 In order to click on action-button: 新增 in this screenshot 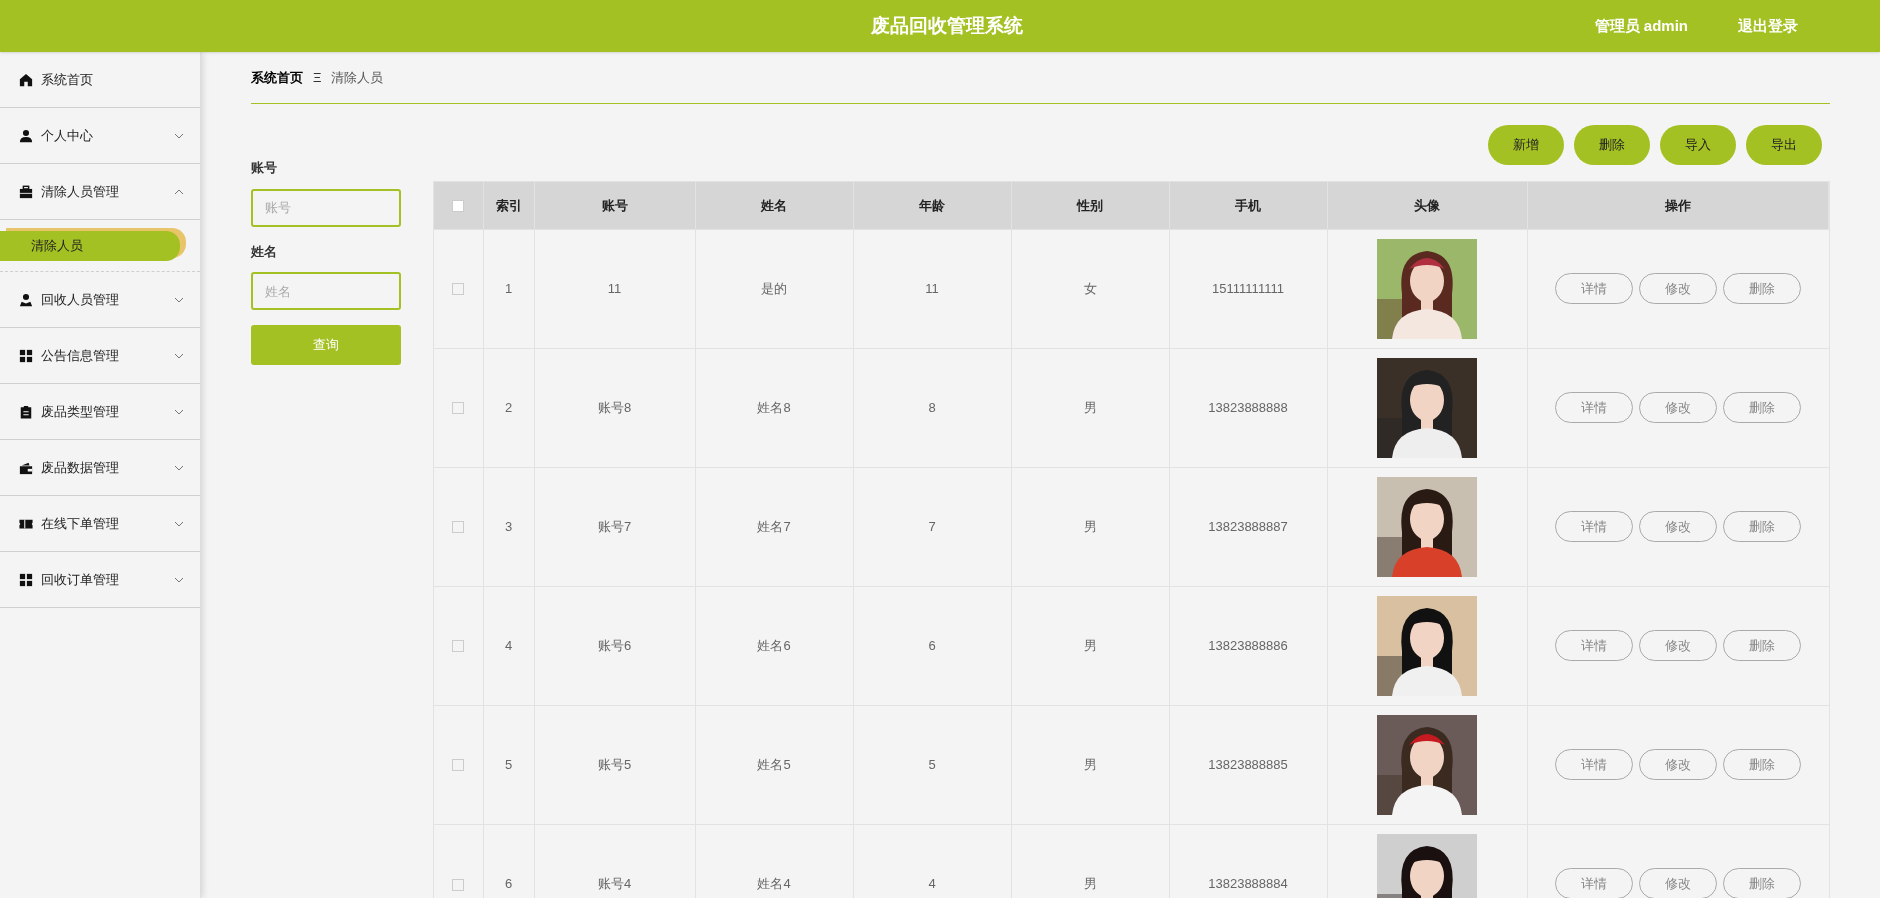, I will do `click(1526, 145)`.